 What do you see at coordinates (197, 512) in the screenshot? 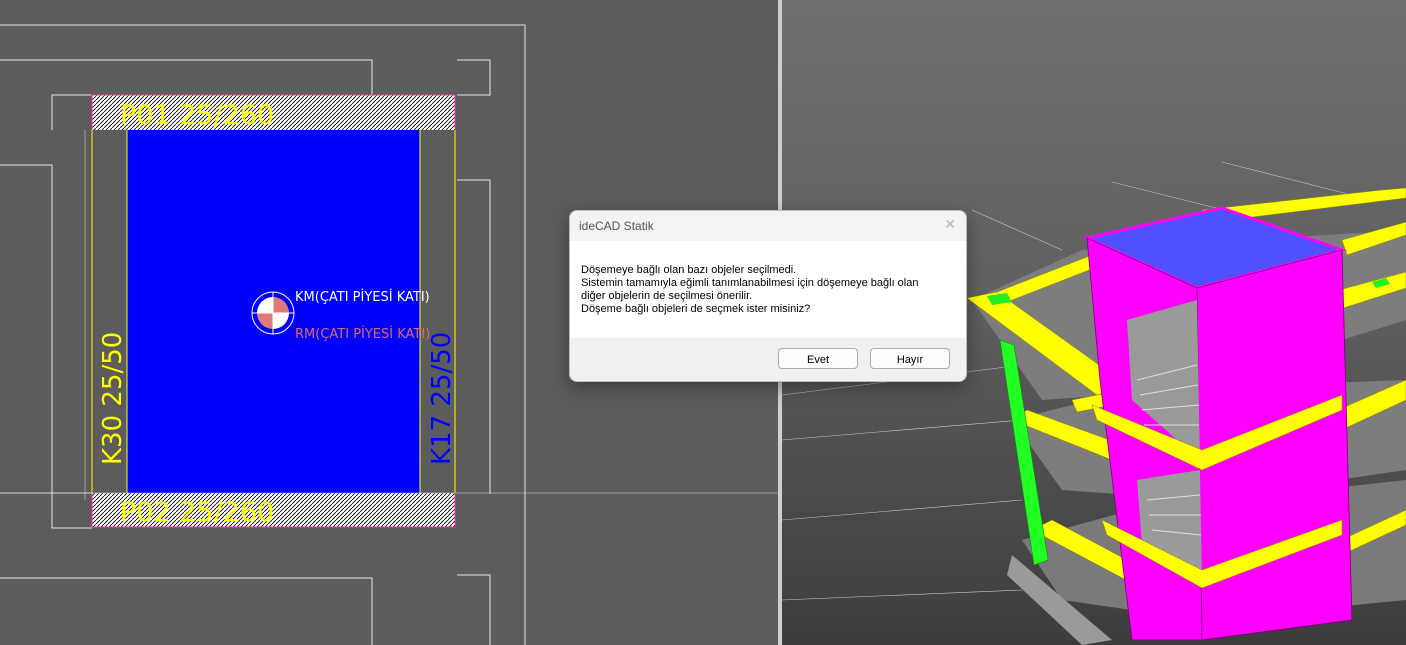
I see `beam-bottom-label: P02 25/260` at bounding box center [197, 512].